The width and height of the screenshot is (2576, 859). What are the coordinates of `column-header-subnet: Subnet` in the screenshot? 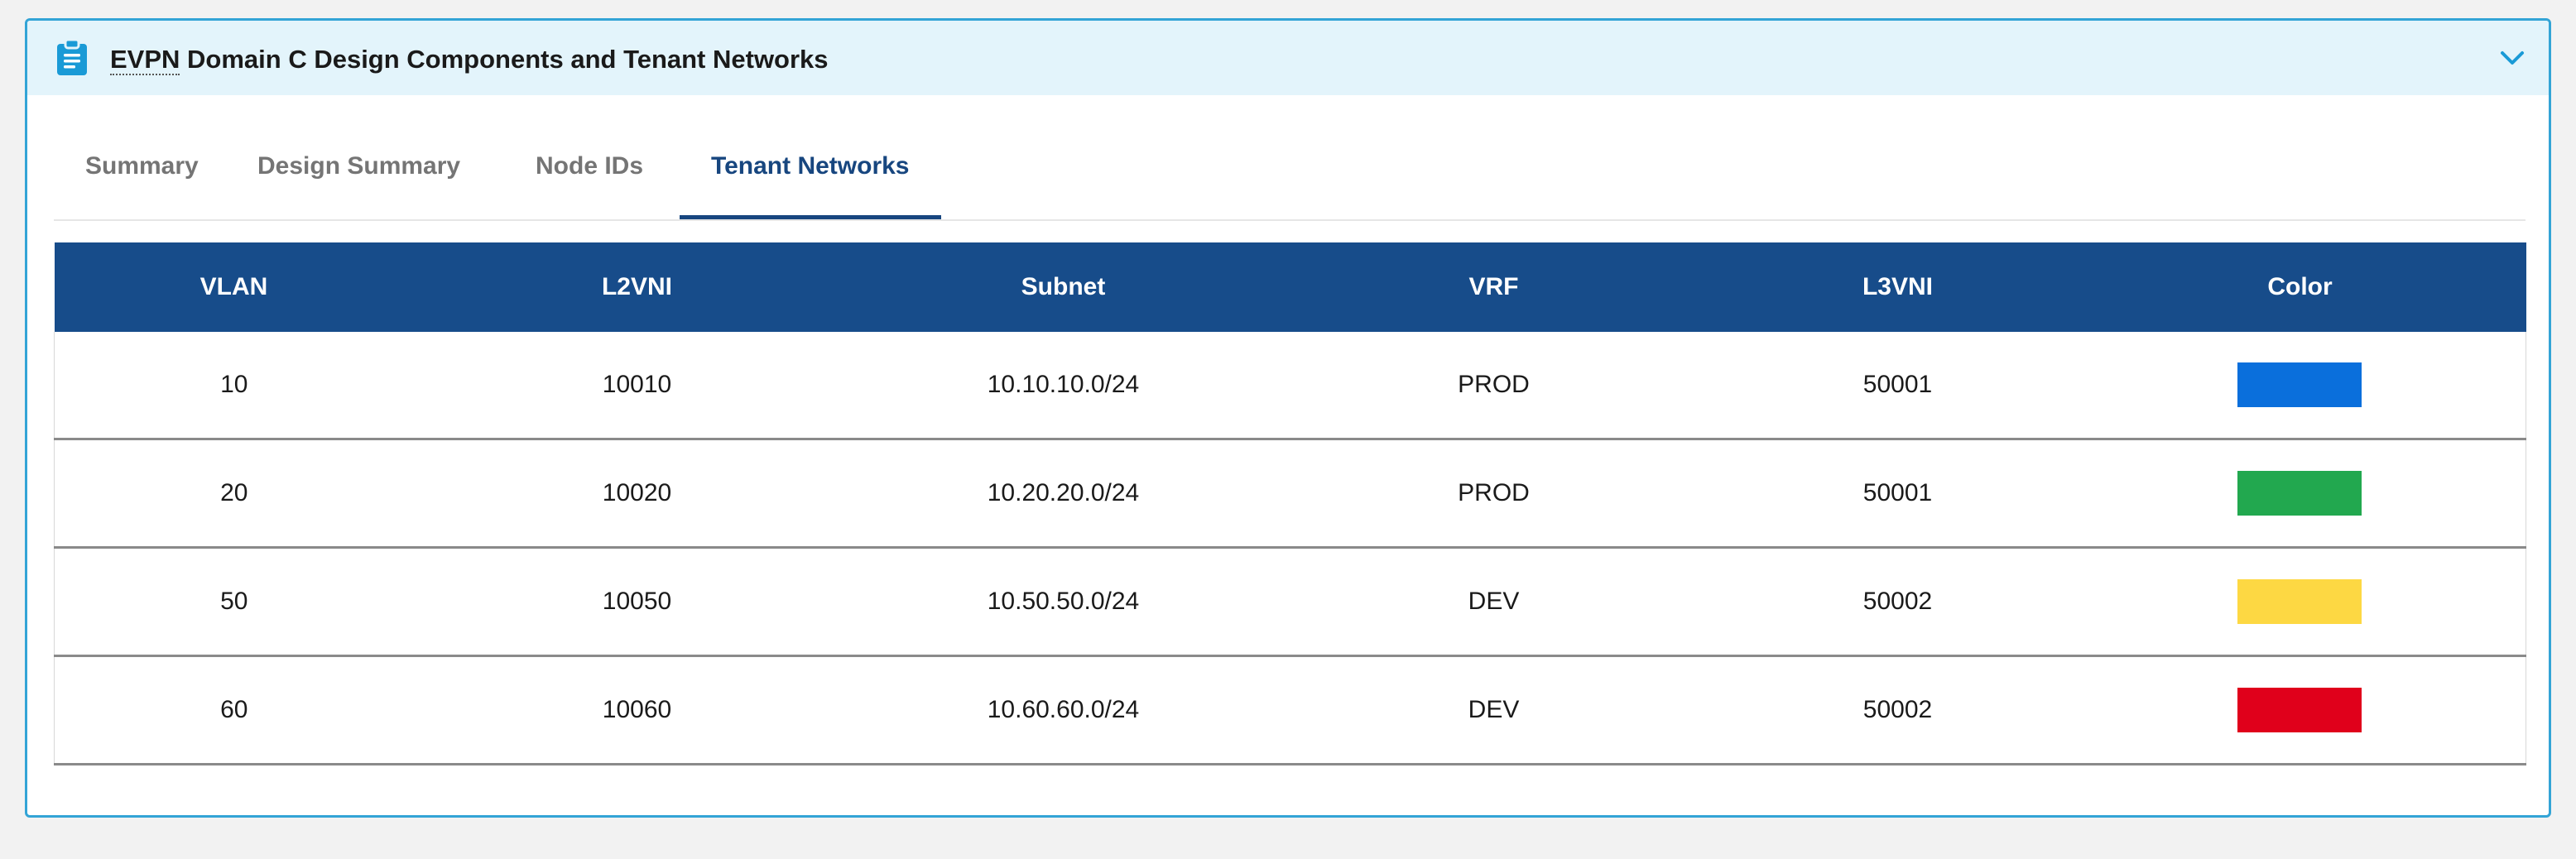 It's located at (1063, 287).